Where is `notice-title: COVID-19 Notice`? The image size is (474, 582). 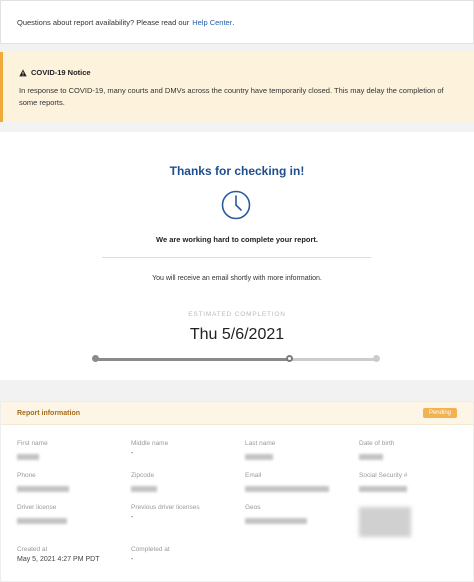 notice-title: COVID-19 Notice is located at coordinates (61, 72).